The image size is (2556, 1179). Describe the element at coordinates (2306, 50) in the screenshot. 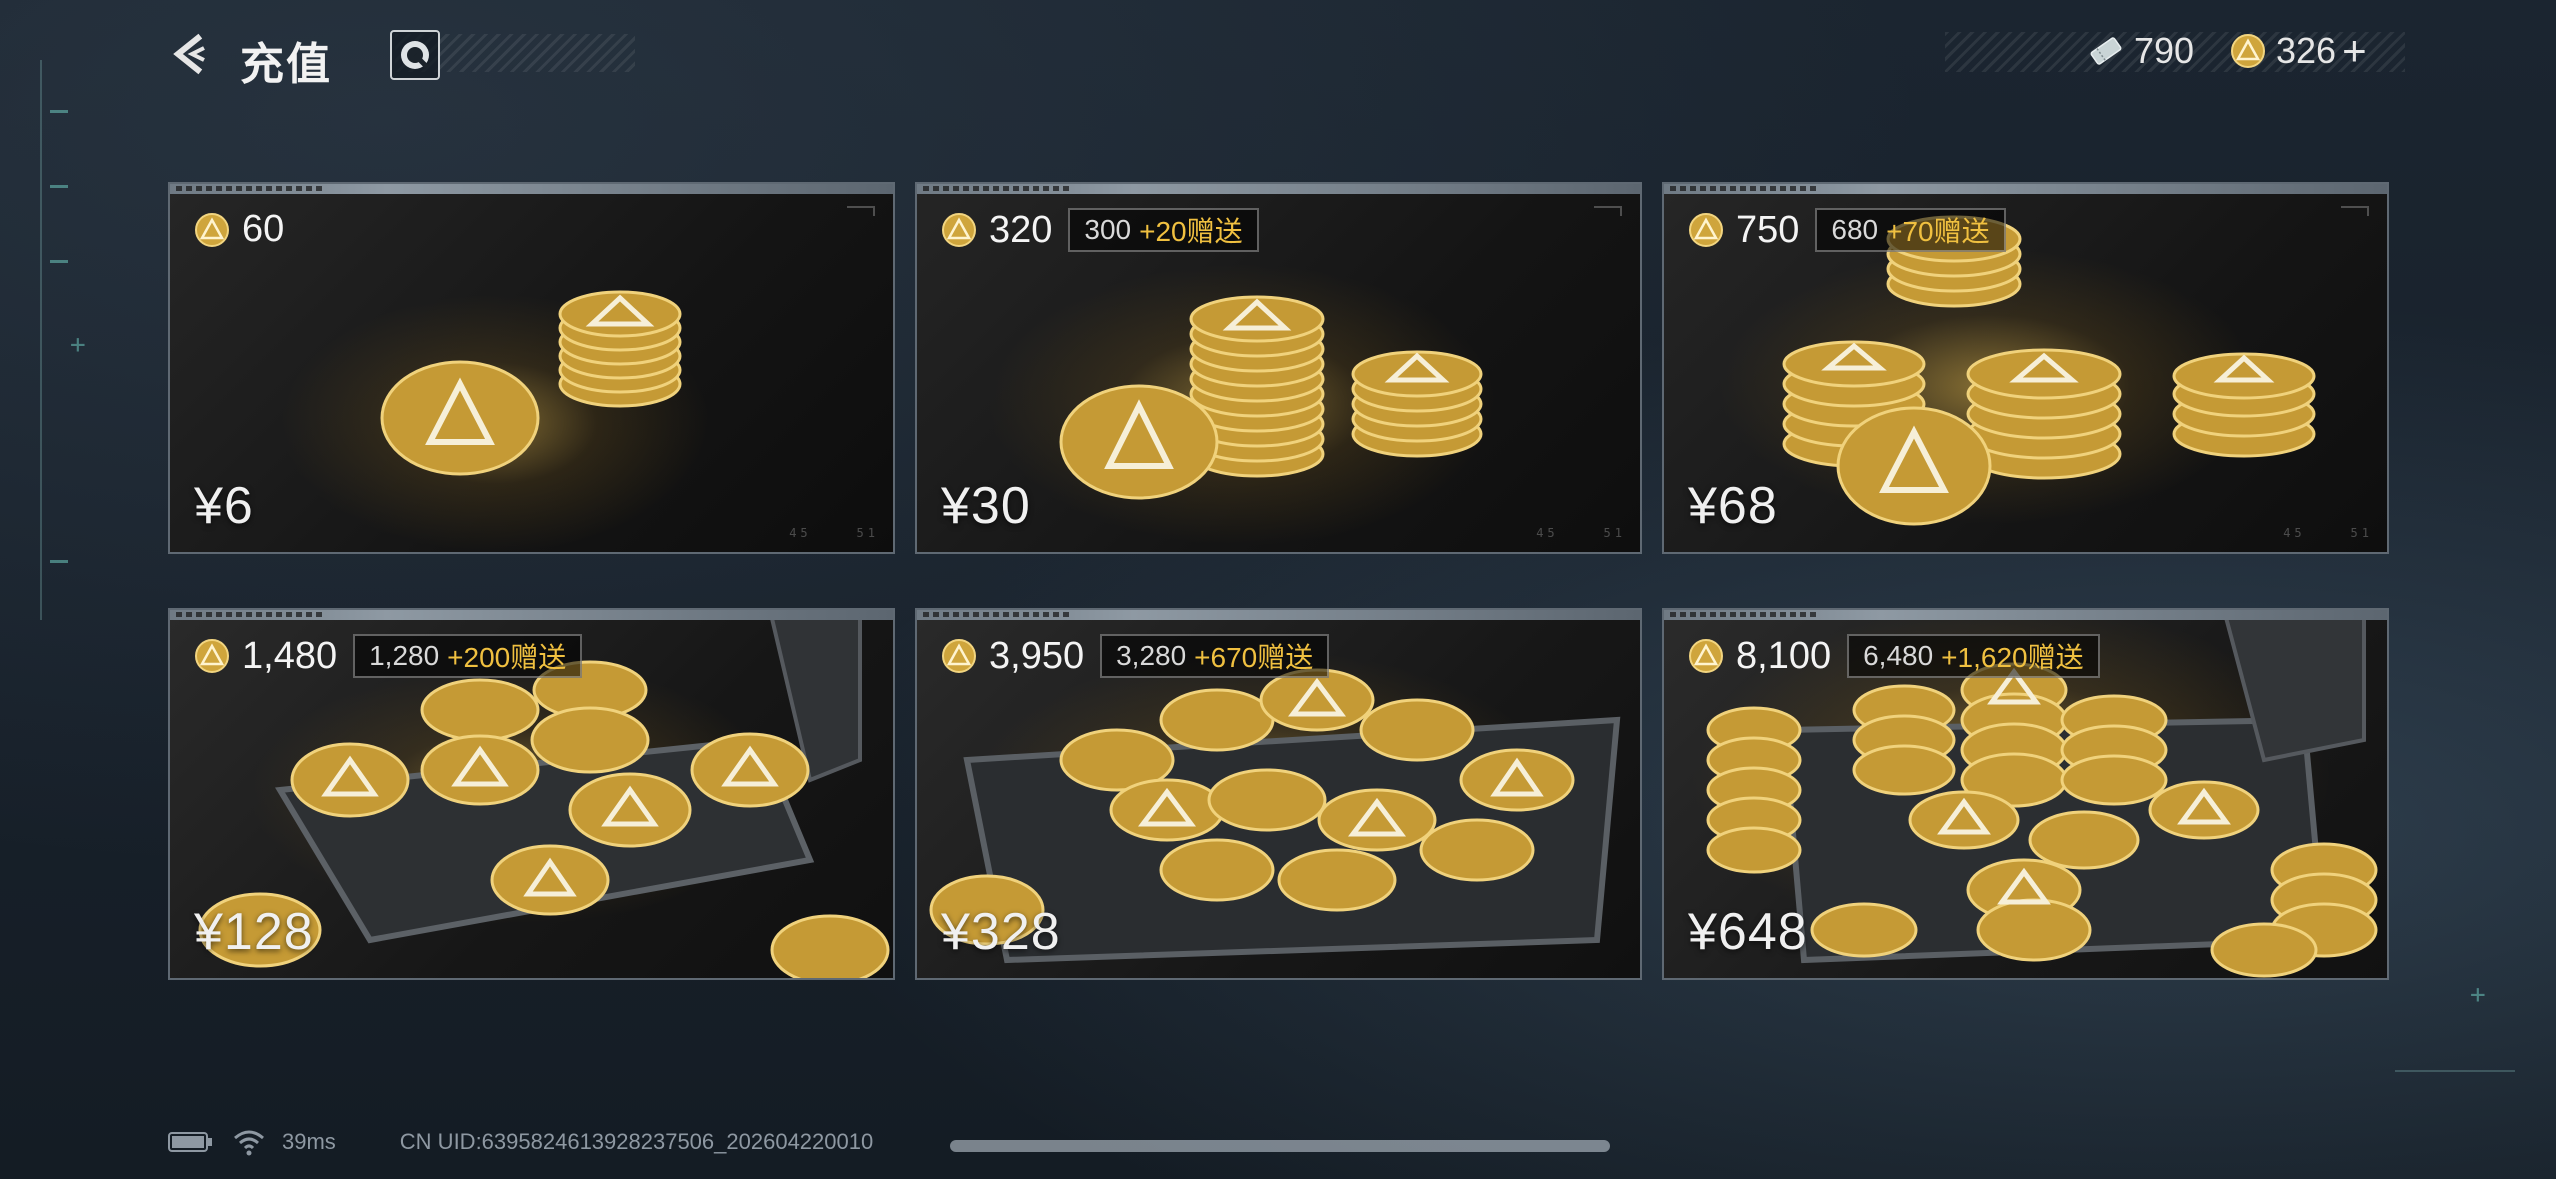

I see `coin-amount: 326` at that location.